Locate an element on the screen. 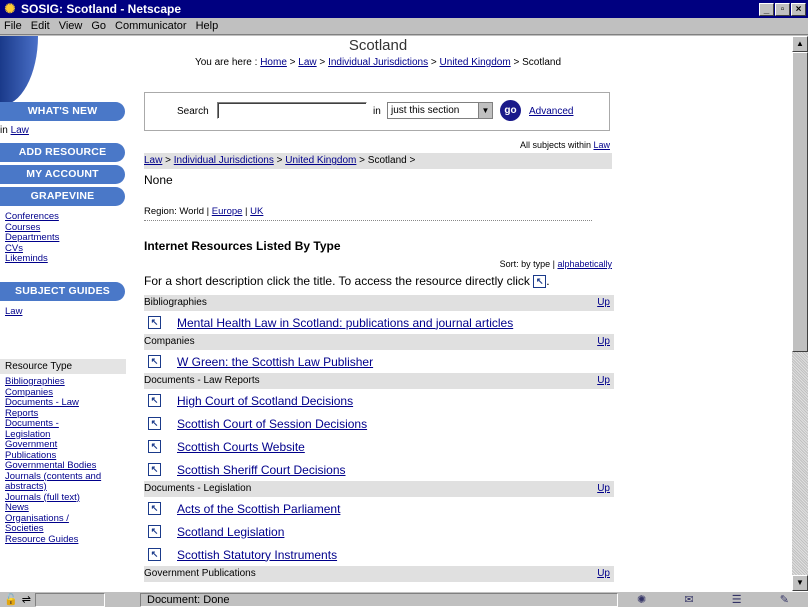 The height and width of the screenshot is (607, 808). scroll-down-icon: ▼ is located at coordinates (800, 583).